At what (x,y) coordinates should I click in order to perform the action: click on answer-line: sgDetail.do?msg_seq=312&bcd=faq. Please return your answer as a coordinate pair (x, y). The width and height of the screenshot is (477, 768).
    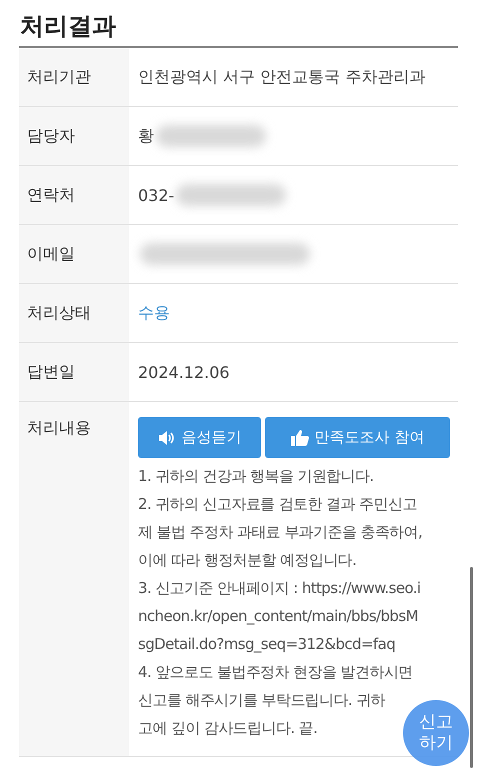
    Looking at the image, I should click on (267, 644).